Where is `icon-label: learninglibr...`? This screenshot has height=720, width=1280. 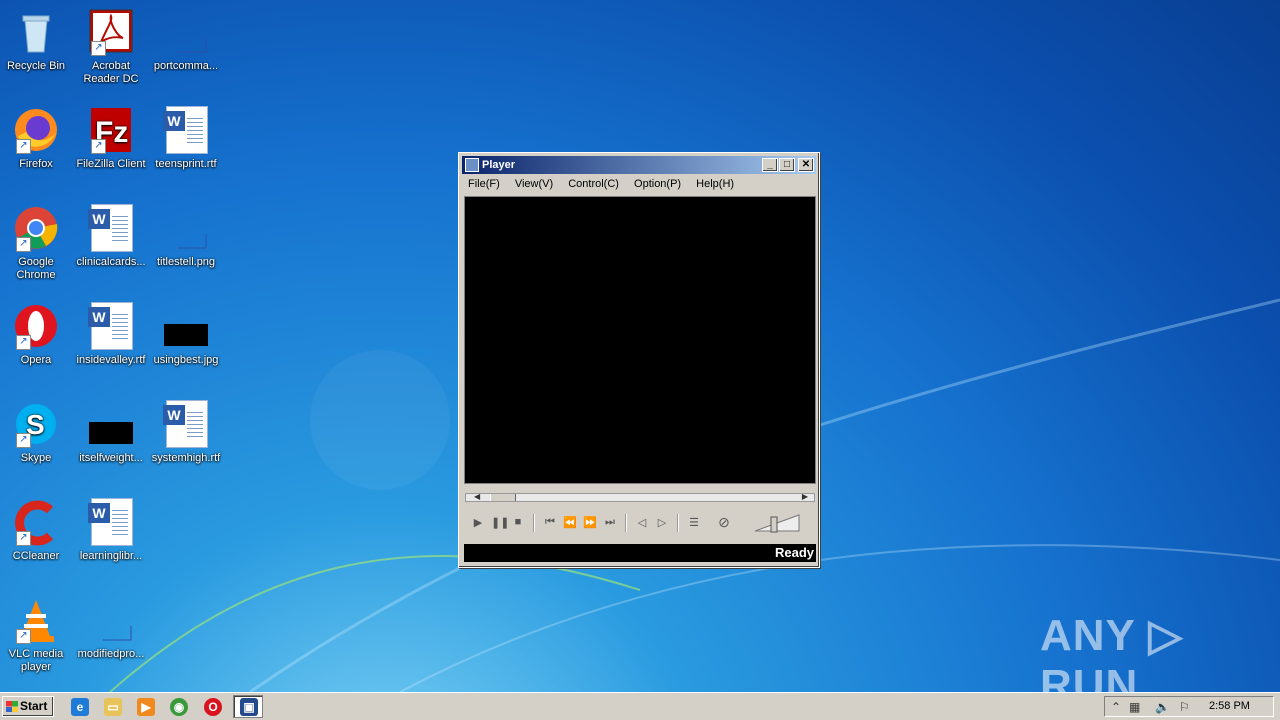 icon-label: learninglibr... is located at coordinates (111, 556).